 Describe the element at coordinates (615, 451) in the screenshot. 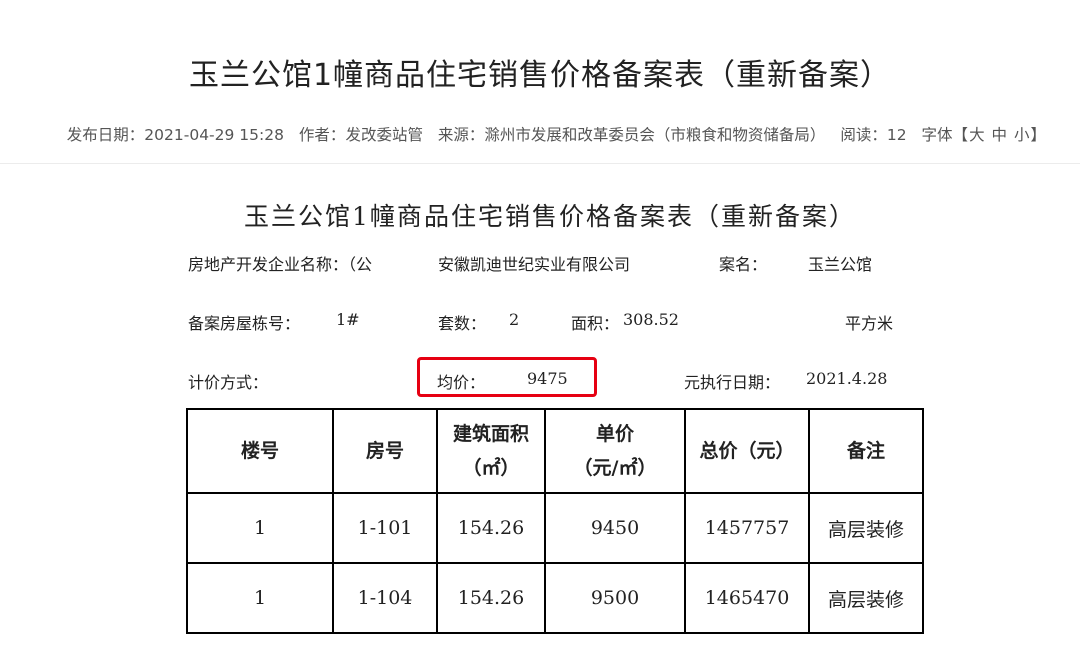

I see `header-unit-price: 单价 （元/㎡）` at that location.